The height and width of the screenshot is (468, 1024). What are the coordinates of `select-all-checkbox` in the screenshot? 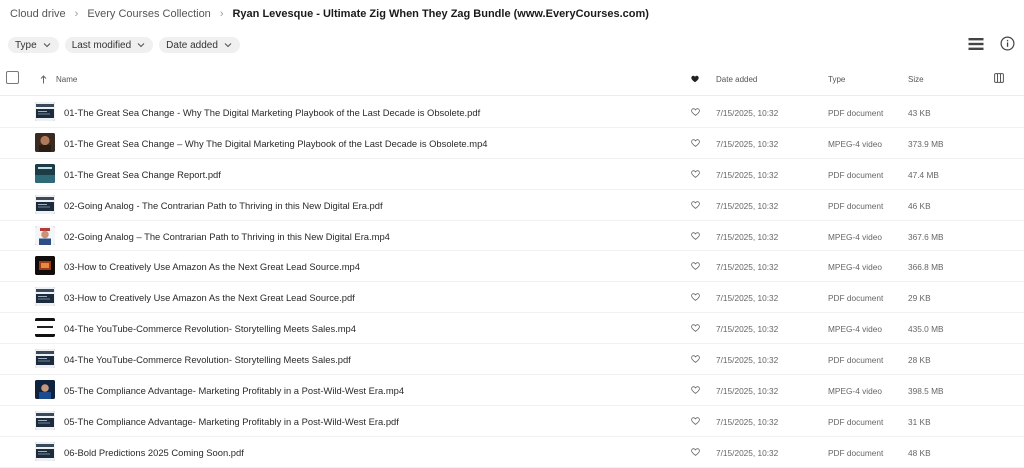 It's located at (12, 77).